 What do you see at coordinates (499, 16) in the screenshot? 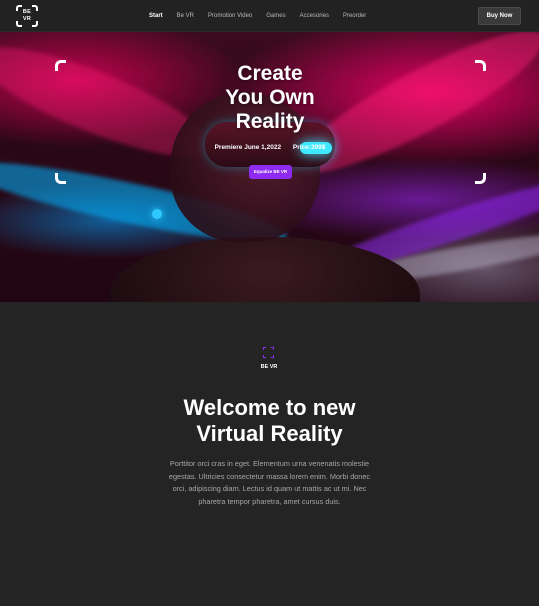
I see `buy-now-button: Buy Now` at bounding box center [499, 16].